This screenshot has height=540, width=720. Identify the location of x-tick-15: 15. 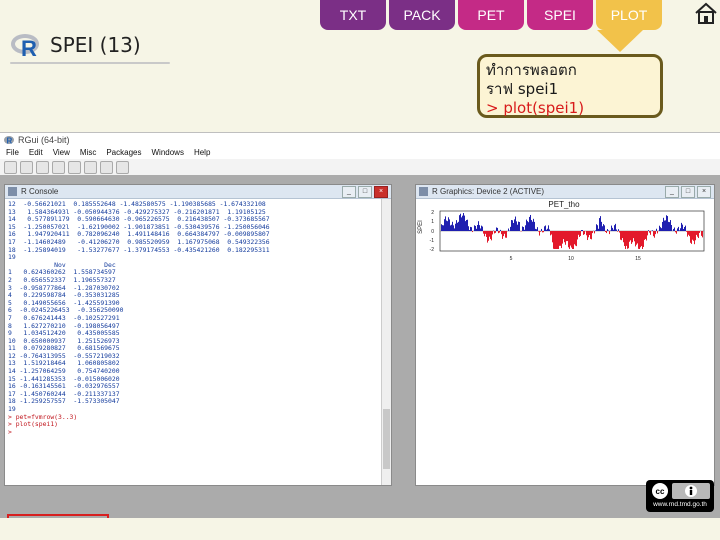
(638, 259).